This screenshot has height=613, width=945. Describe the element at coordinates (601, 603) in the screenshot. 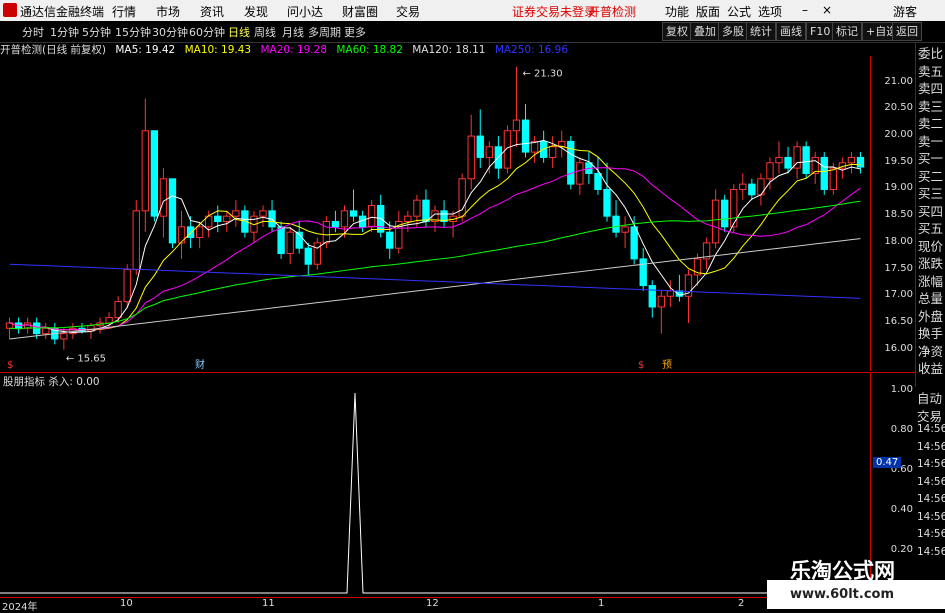

I see `date-tick: 1` at that location.